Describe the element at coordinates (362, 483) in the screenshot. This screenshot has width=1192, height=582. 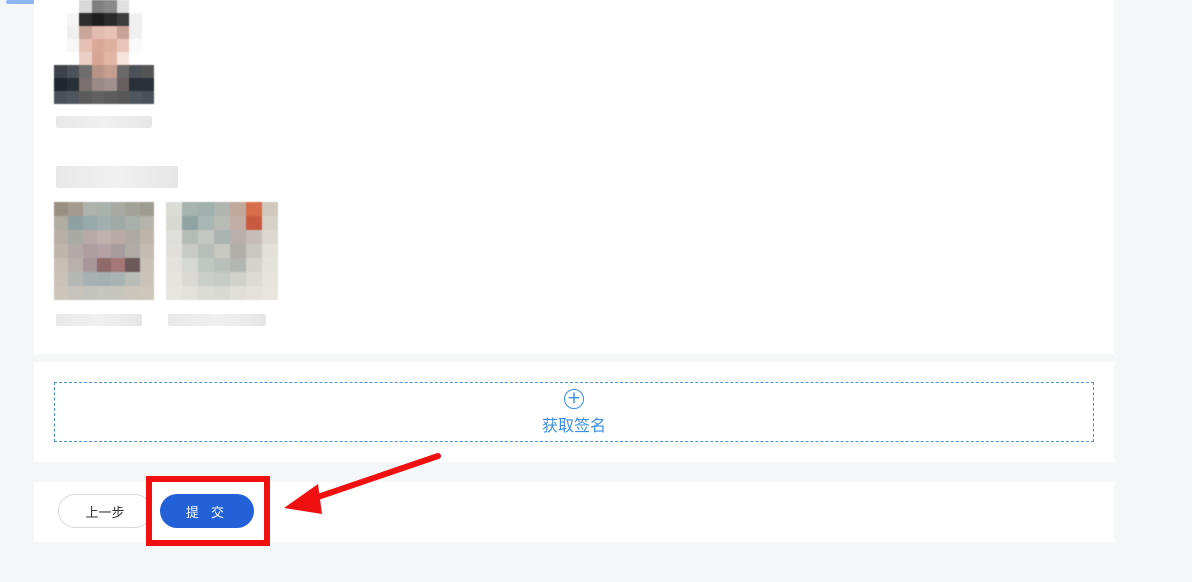
I see `annotation-arrow-icon` at that location.